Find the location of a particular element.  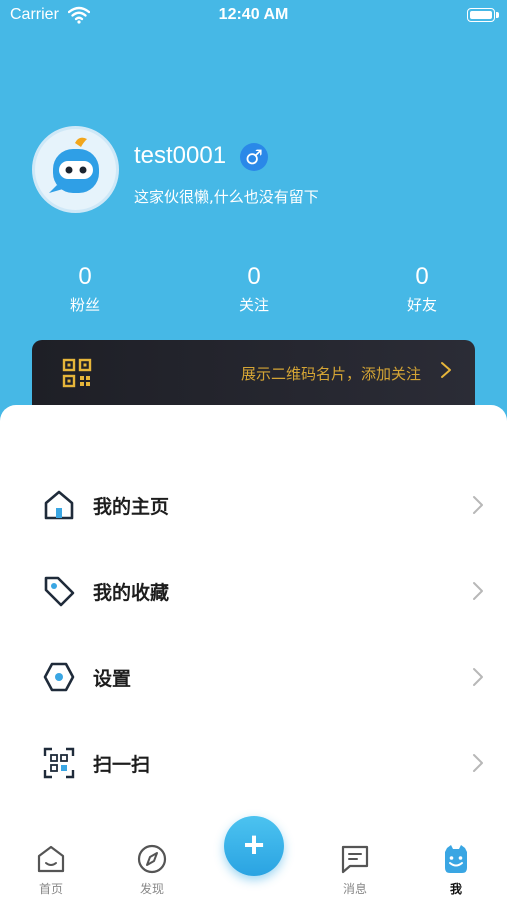

profile-header: test0001 ♂ 这家伙很懒,什么也没有留下 is located at coordinates (257, 171).